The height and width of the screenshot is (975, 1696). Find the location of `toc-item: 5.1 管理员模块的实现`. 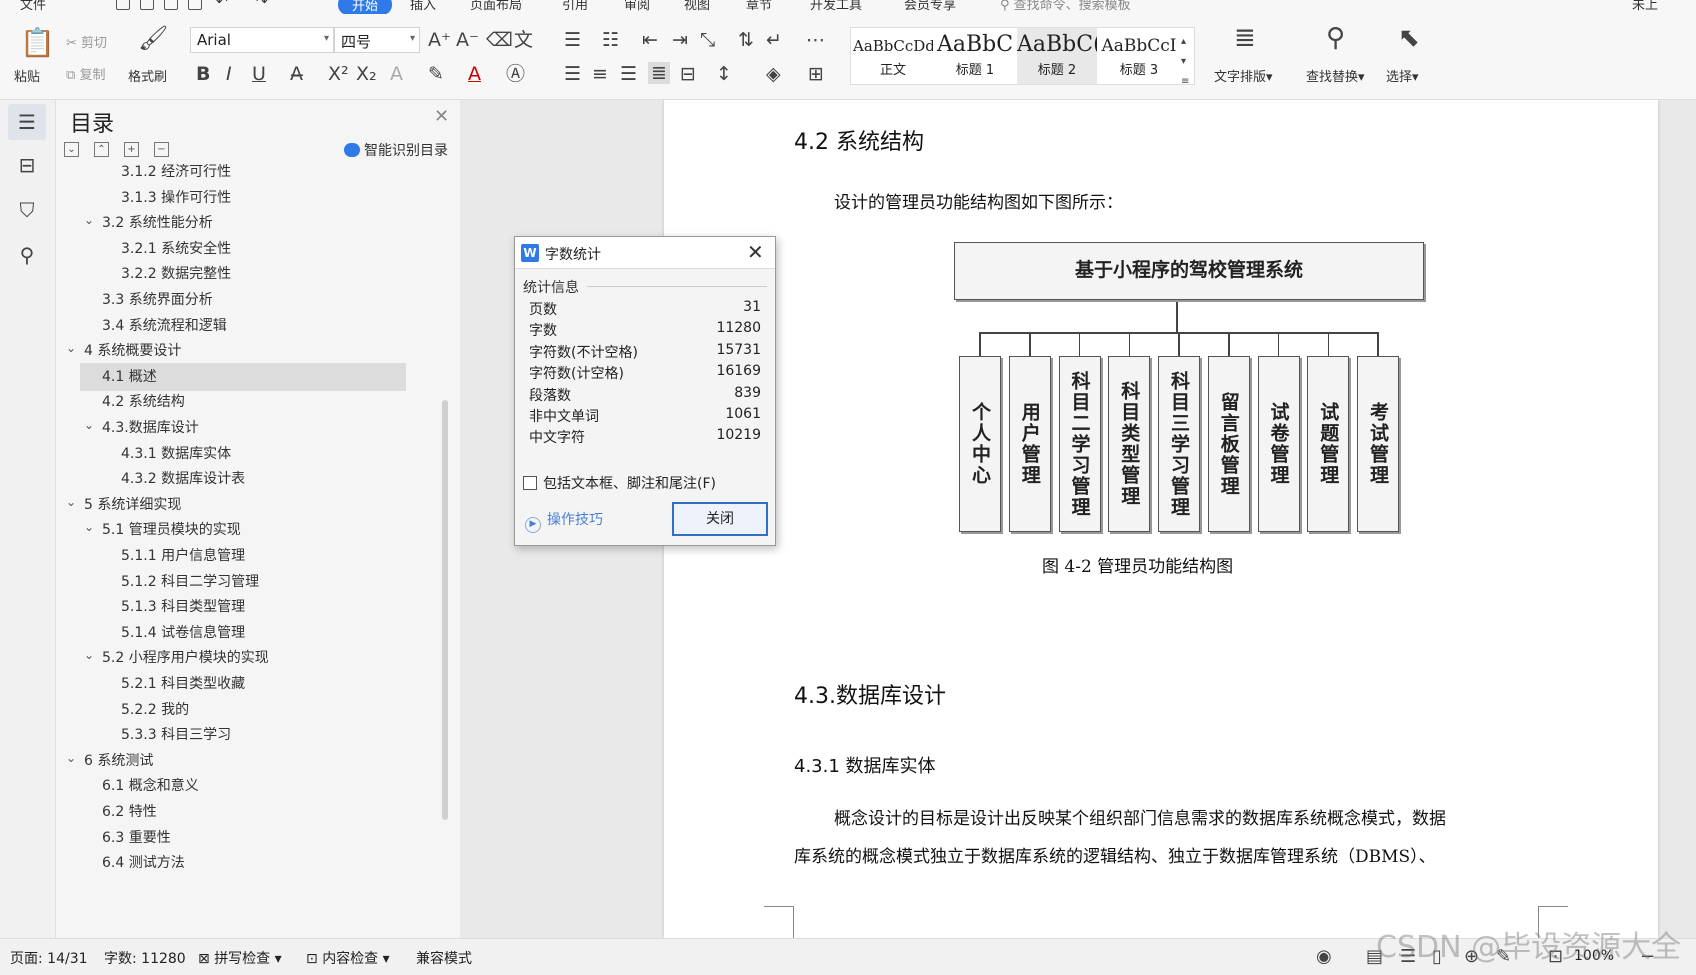

toc-item: 5.1 管理员模块的实现 is located at coordinates (171, 530).